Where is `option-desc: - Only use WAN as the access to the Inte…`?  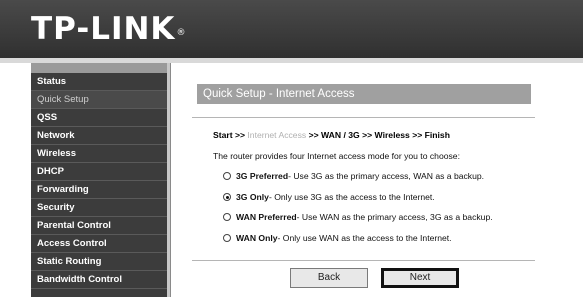 option-desc: - Only use WAN as the access to the Inte… is located at coordinates (364, 238).